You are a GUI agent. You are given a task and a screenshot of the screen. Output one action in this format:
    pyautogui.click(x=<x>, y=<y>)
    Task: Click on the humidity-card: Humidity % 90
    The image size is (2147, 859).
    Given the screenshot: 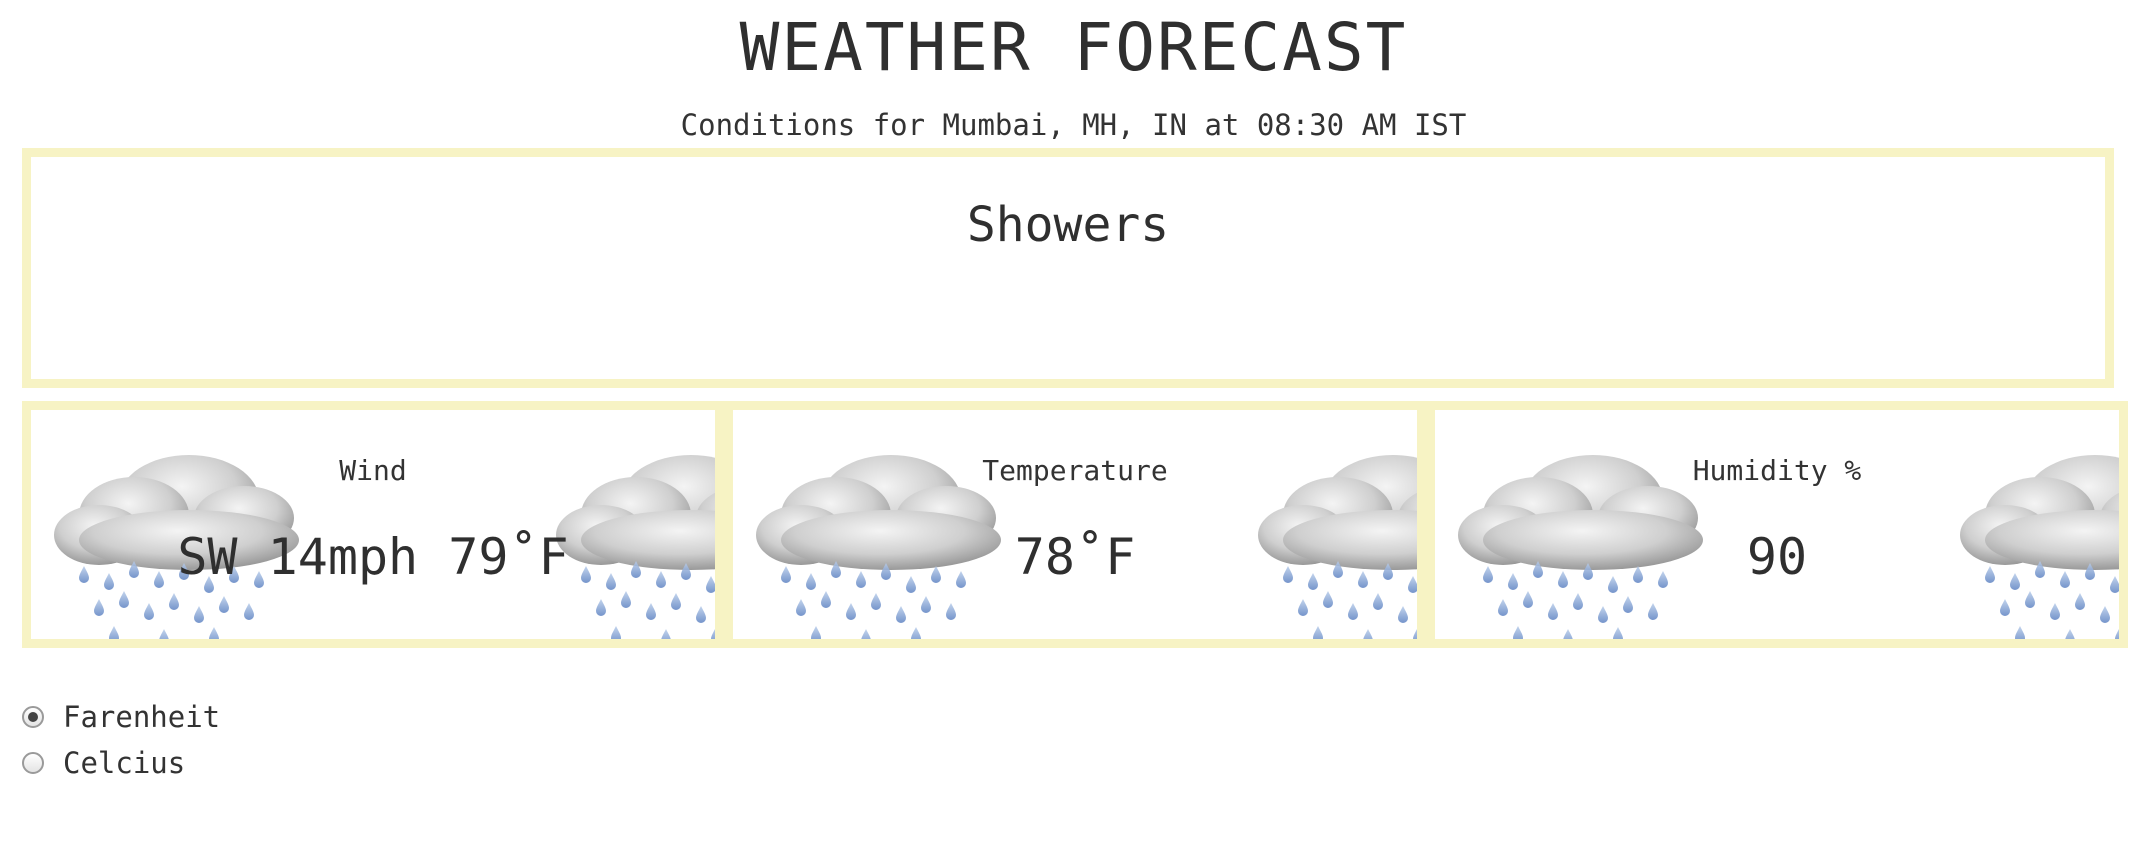 What is the action you would take?
    pyautogui.click(x=1777, y=524)
    